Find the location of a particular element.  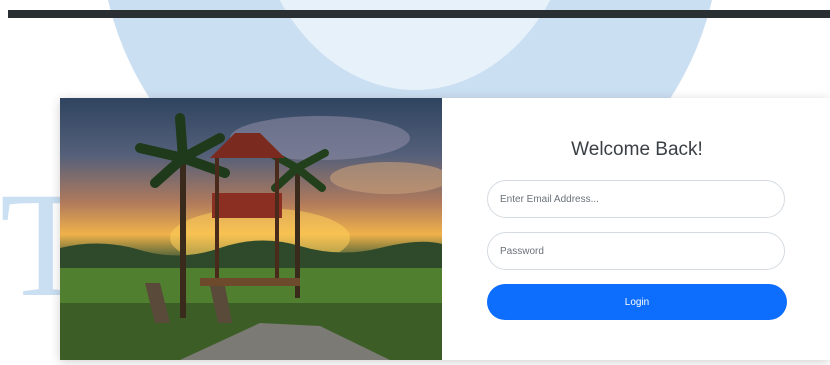

top-bar is located at coordinates (419, 14).